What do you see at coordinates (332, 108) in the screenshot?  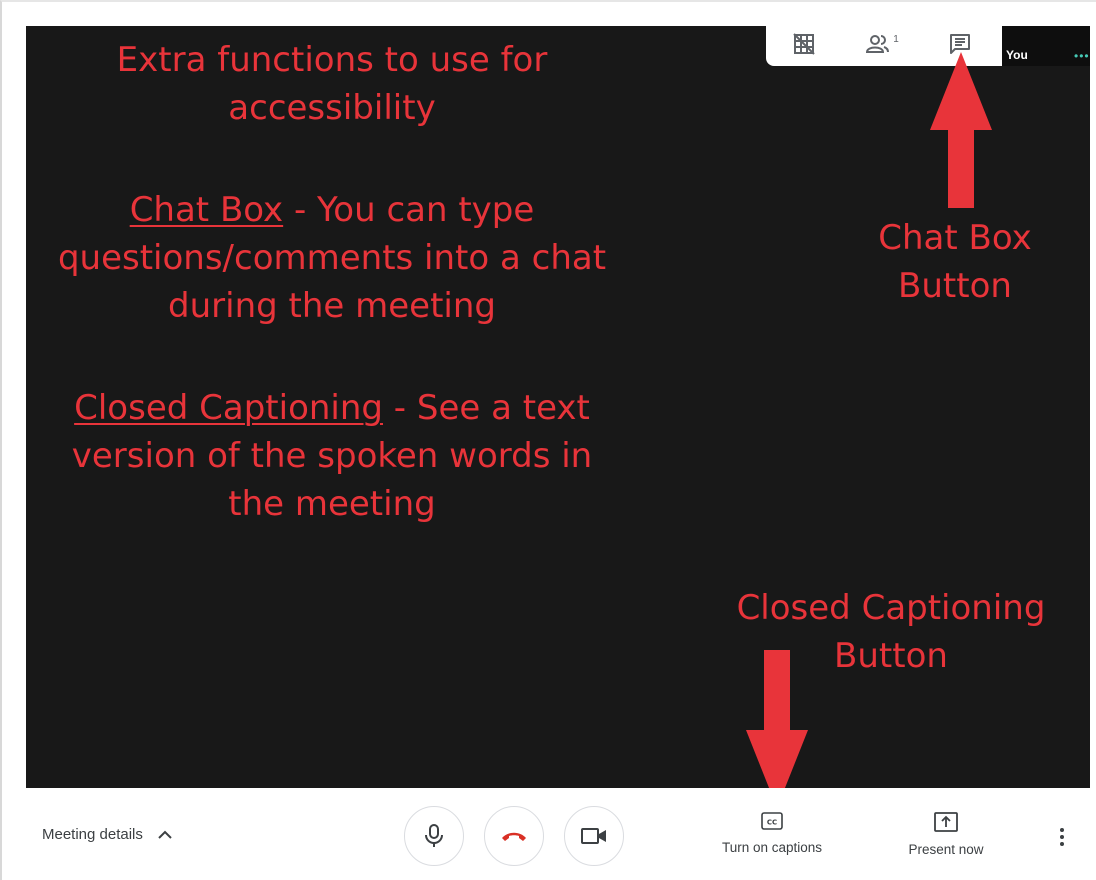 I see `heading-line-2: accessibility` at bounding box center [332, 108].